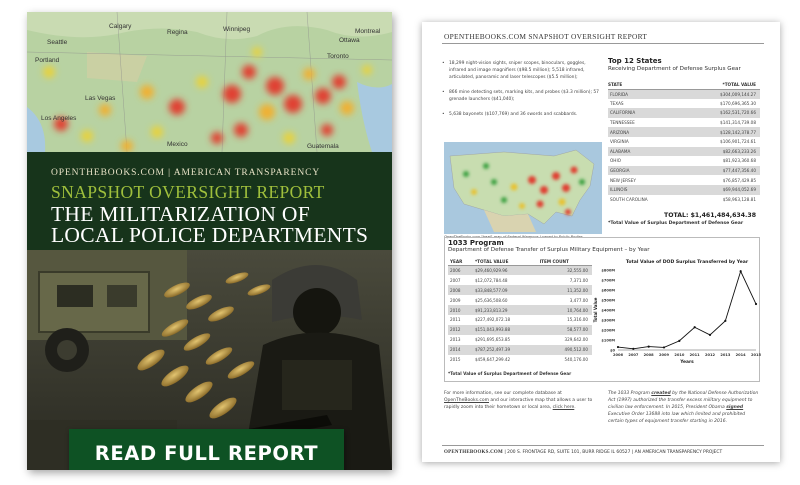 The image size is (800, 485). What do you see at coordinates (645, 189) in the screenshot?
I see `state-cell: ILLINOIS` at bounding box center [645, 189].